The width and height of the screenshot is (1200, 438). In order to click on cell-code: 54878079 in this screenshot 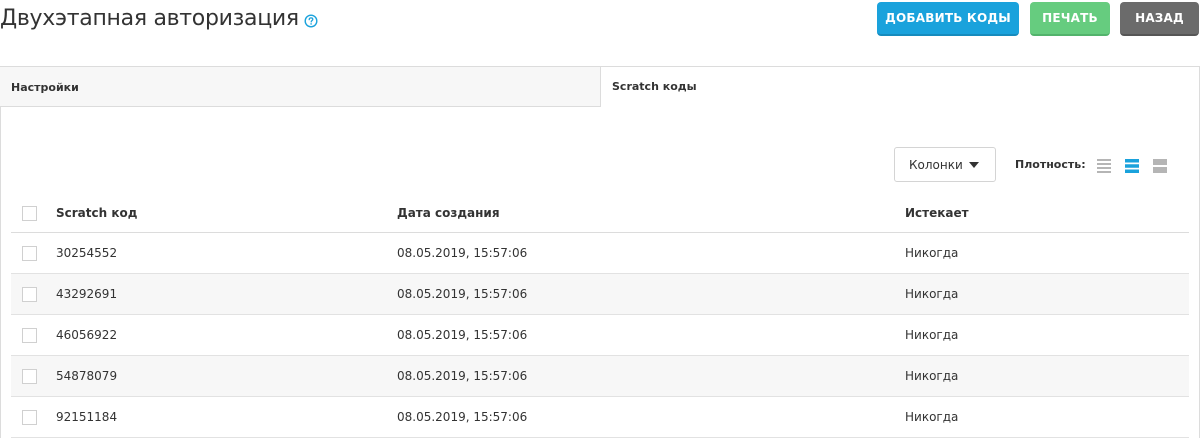, I will do `click(87, 376)`.